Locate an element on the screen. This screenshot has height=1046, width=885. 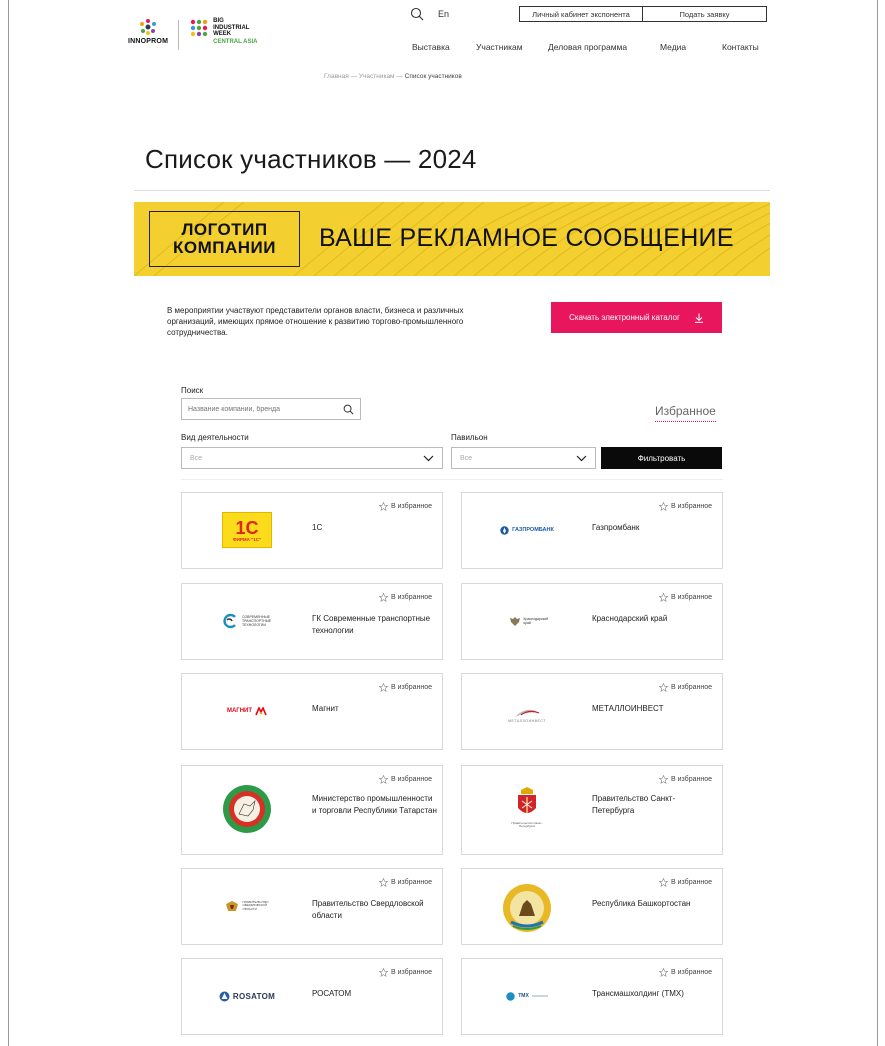
tmh-stripe-icon is located at coordinates (539, 996).